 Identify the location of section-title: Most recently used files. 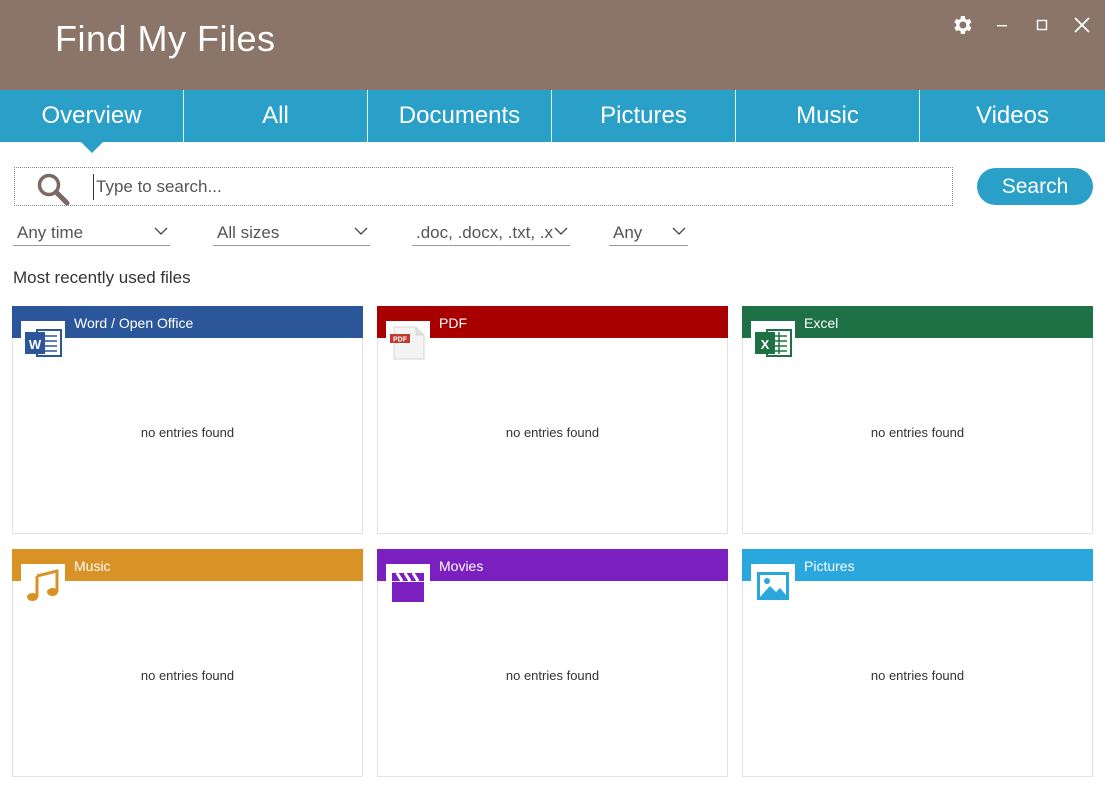
(102, 277).